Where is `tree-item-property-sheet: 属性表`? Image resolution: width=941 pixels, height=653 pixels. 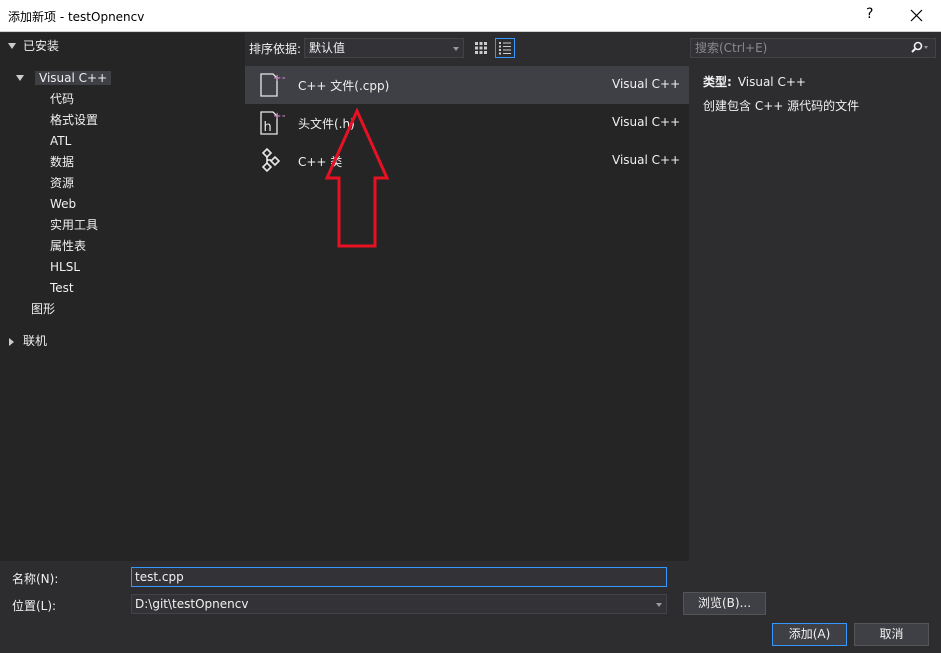 tree-item-property-sheet: 属性表 is located at coordinates (68, 246).